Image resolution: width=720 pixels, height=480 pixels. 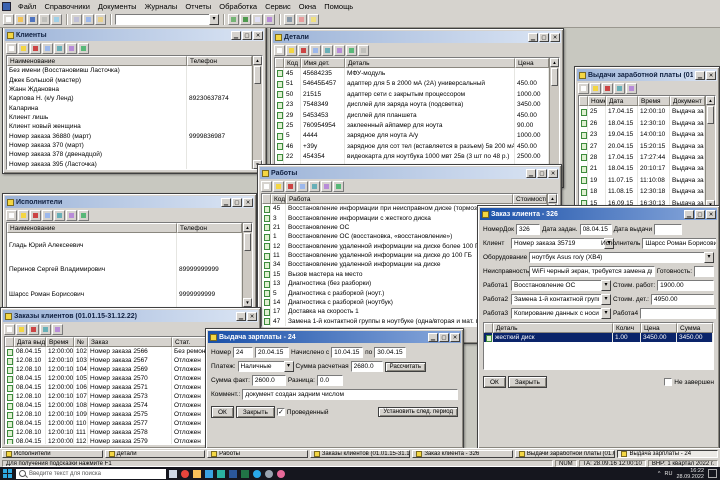 What do you see at coordinates (704, 271) in the screenshot?
I see `ready-field` at bounding box center [704, 271].